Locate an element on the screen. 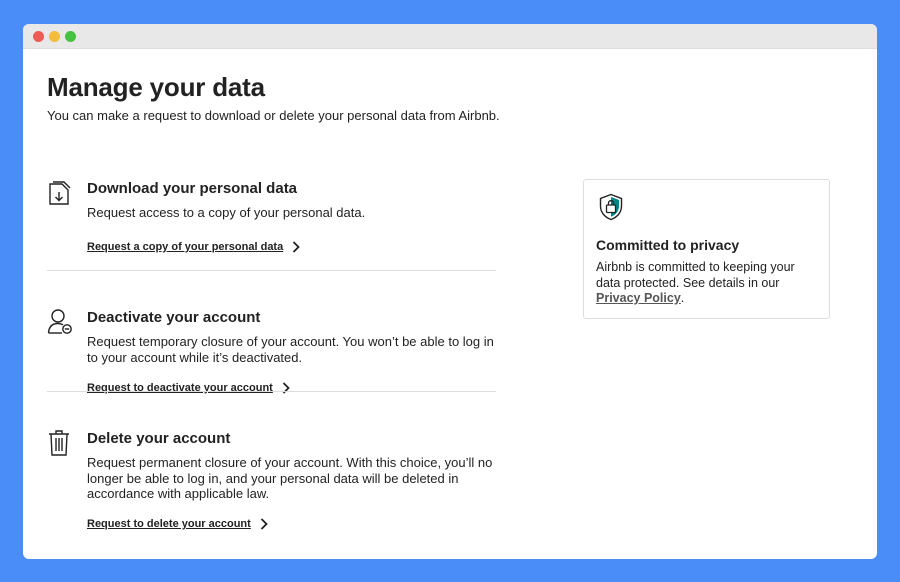  minimize-window-button is located at coordinates (54, 36).